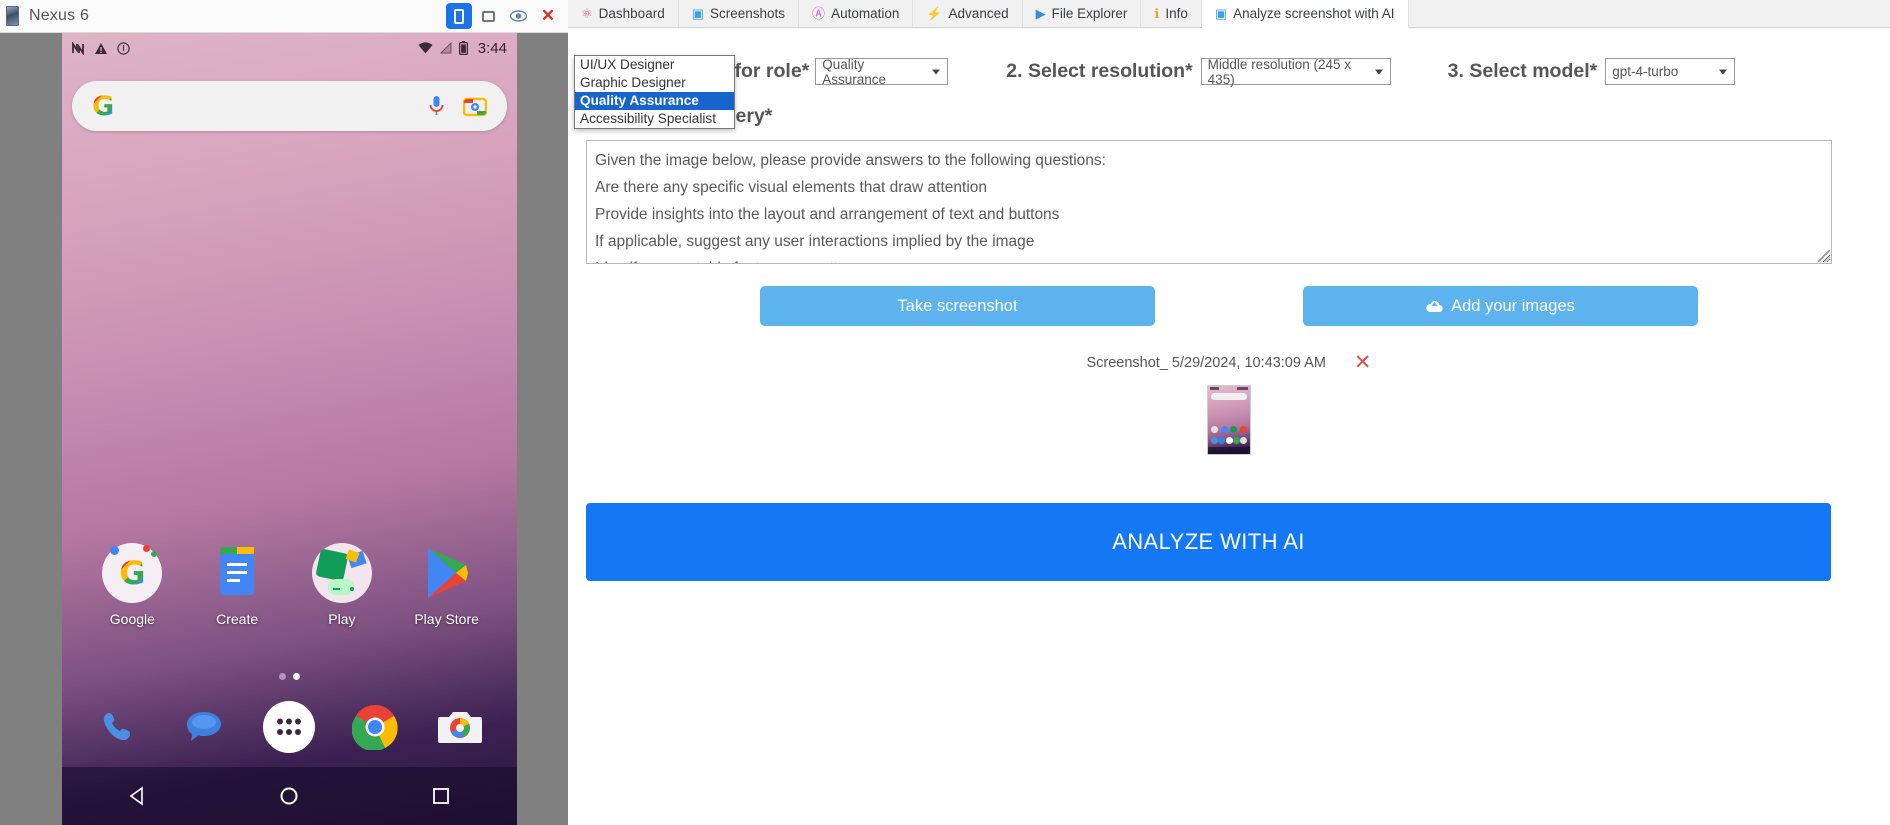 This screenshot has width=1890, height=825. I want to click on back-triangle-icon, so click(138, 796).